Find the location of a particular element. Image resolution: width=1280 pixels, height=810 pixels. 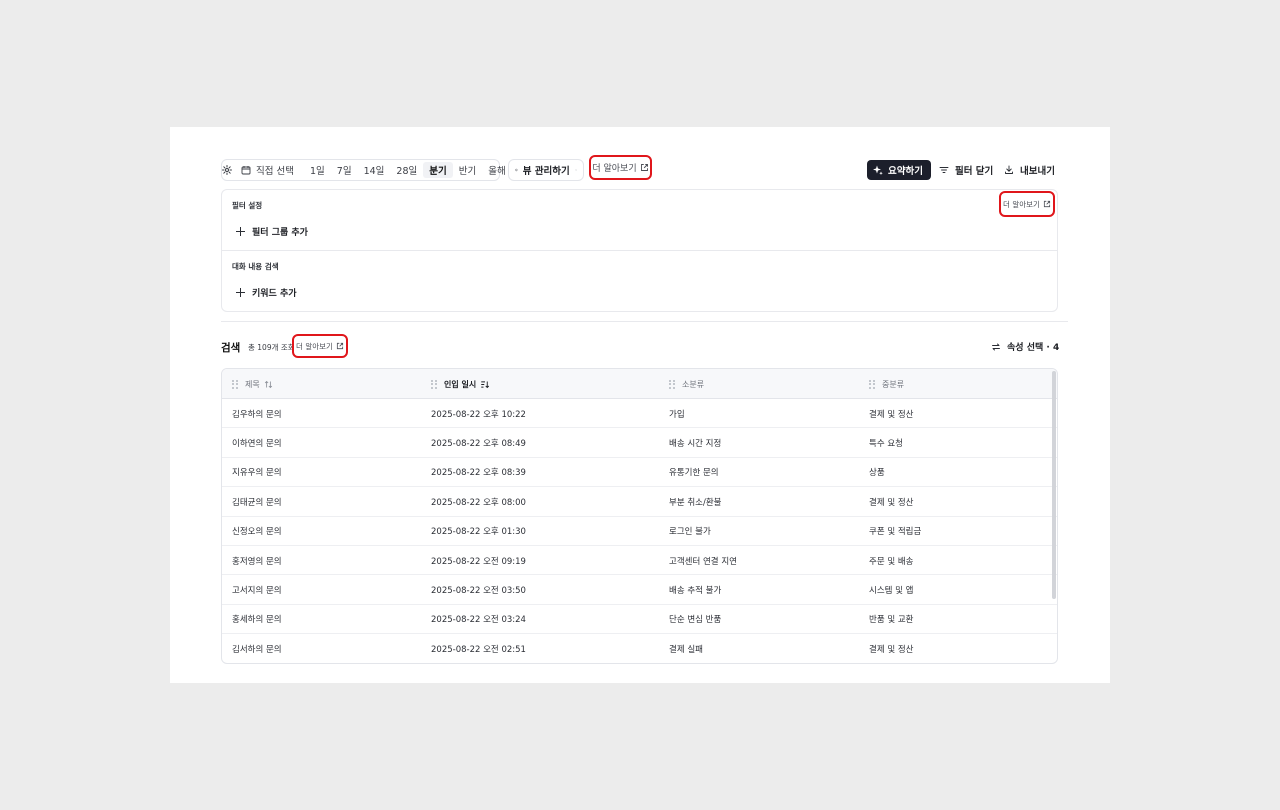

add-keyword-button: 키워드 추가 is located at coordinates (266, 292).